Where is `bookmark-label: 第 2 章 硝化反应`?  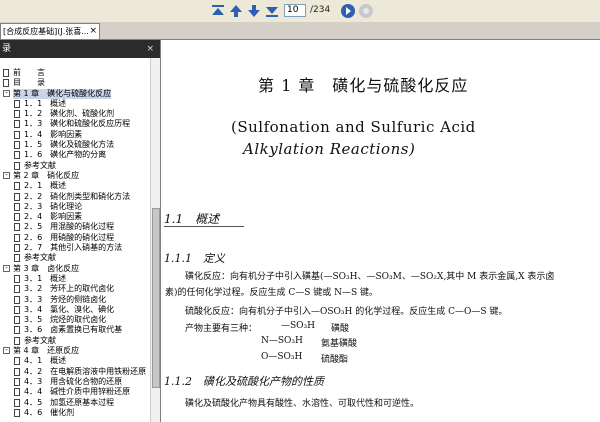
bookmark-label: 第 2 章 硝化反应 is located at coordinates (46, 175).